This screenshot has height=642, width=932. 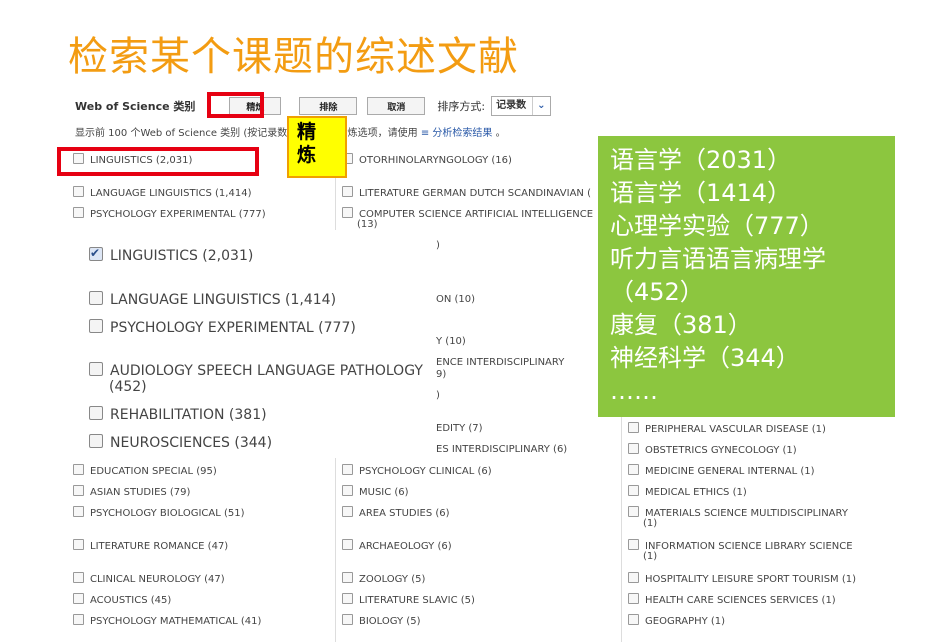 I want to click on category-item: EDUCATION SPECIAL (95), so click(x=145, y=471).